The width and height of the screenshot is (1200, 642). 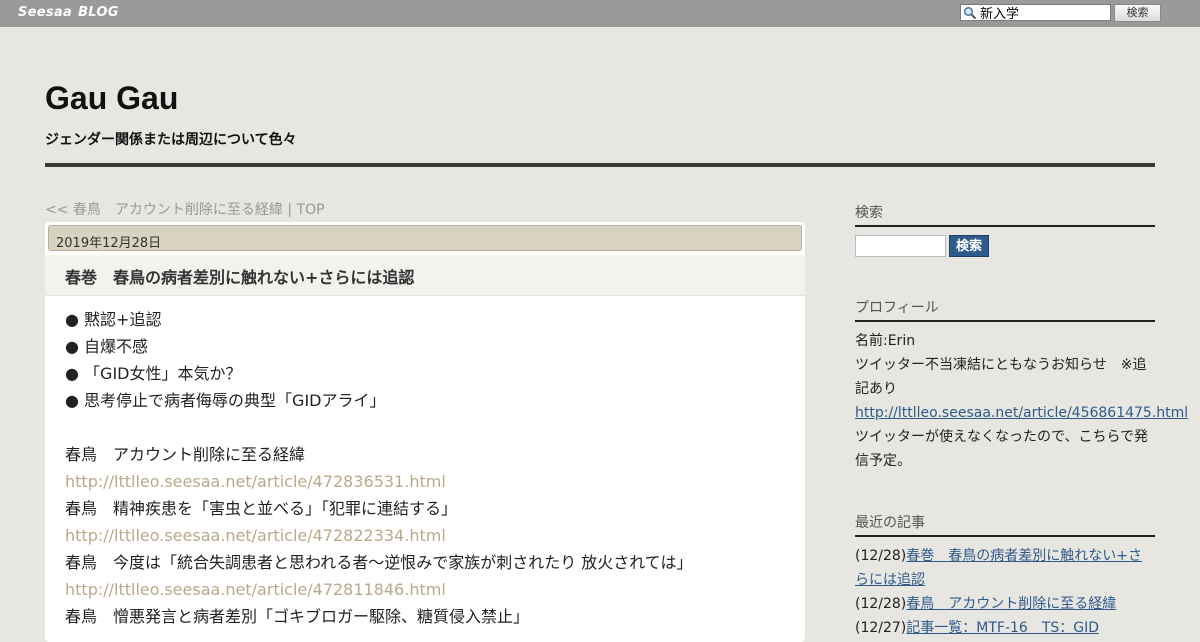 I want to click on profile-name: 名前:Erin, so click(x=885, y=341).